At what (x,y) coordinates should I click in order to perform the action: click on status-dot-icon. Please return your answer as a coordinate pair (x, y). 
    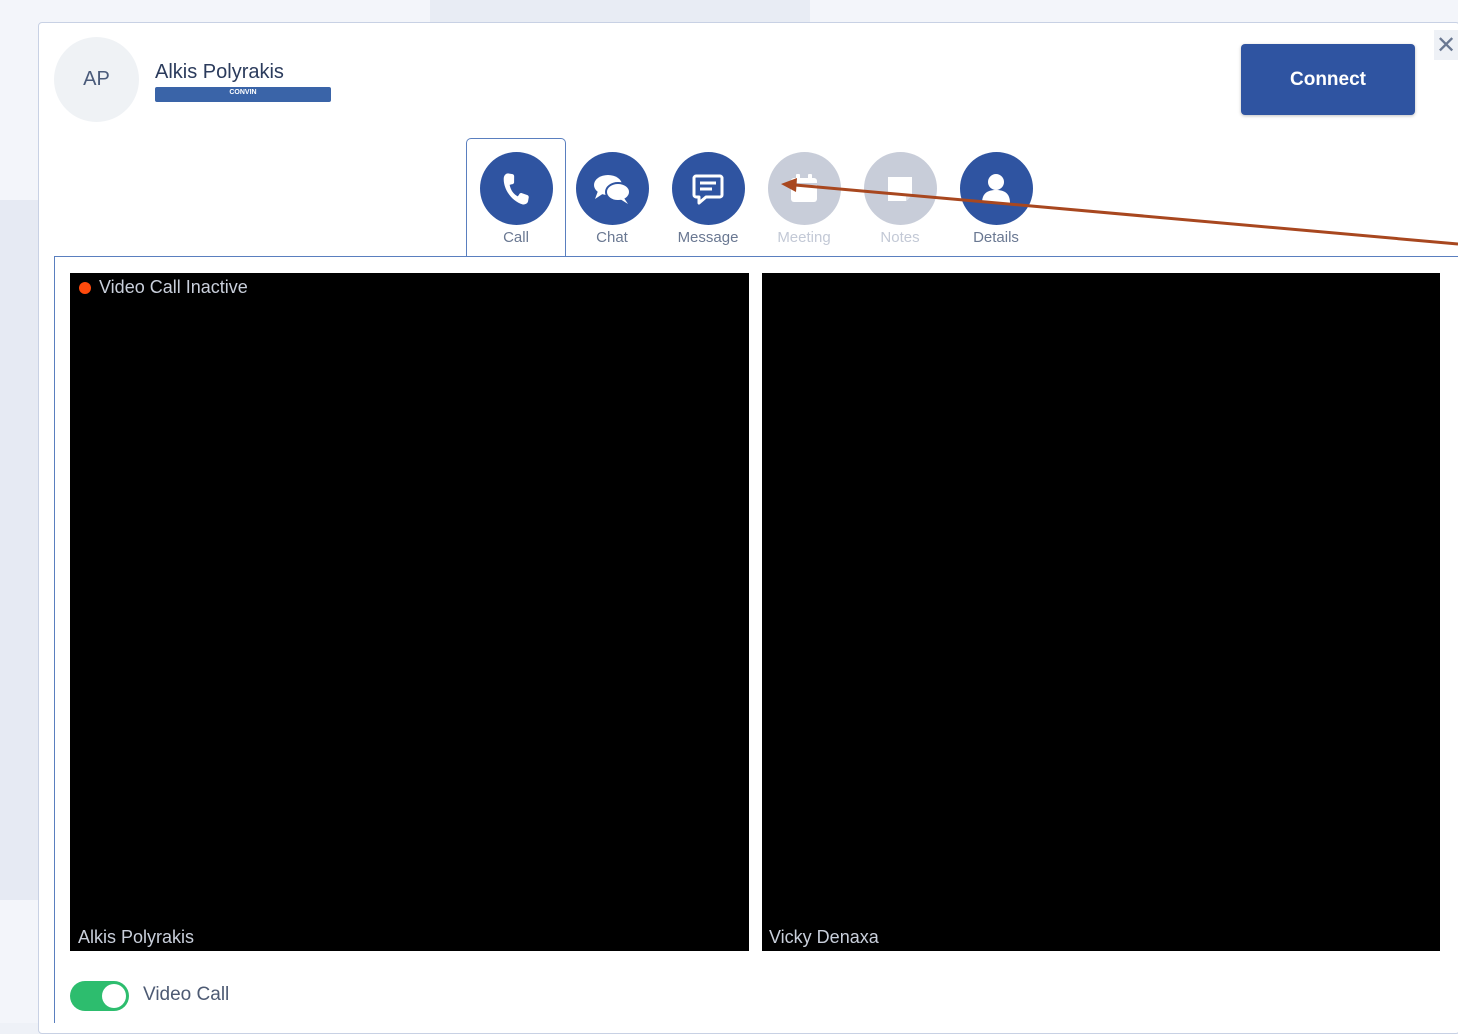
    Looking at the image, I should click on (85, 287).